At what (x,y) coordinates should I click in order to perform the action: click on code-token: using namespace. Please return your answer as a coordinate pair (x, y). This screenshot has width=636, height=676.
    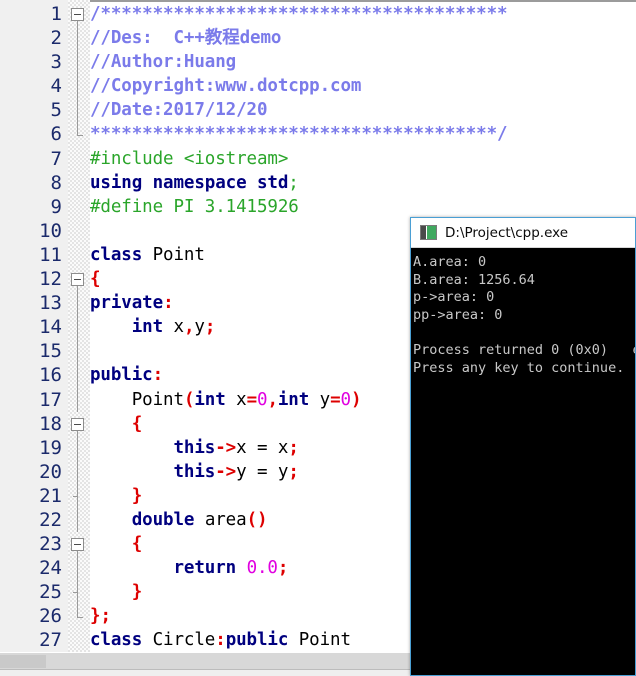
    Looking at the image, I should click on (173, 182).